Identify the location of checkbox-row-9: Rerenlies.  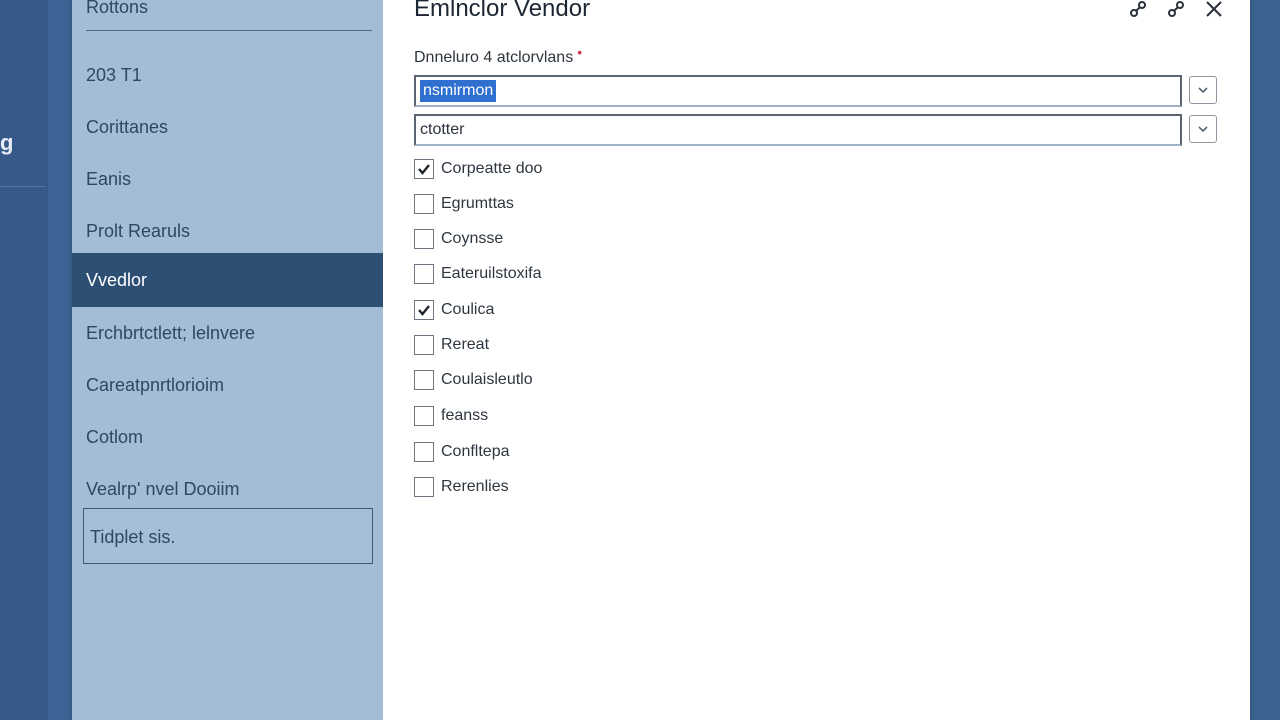
(461, 487).